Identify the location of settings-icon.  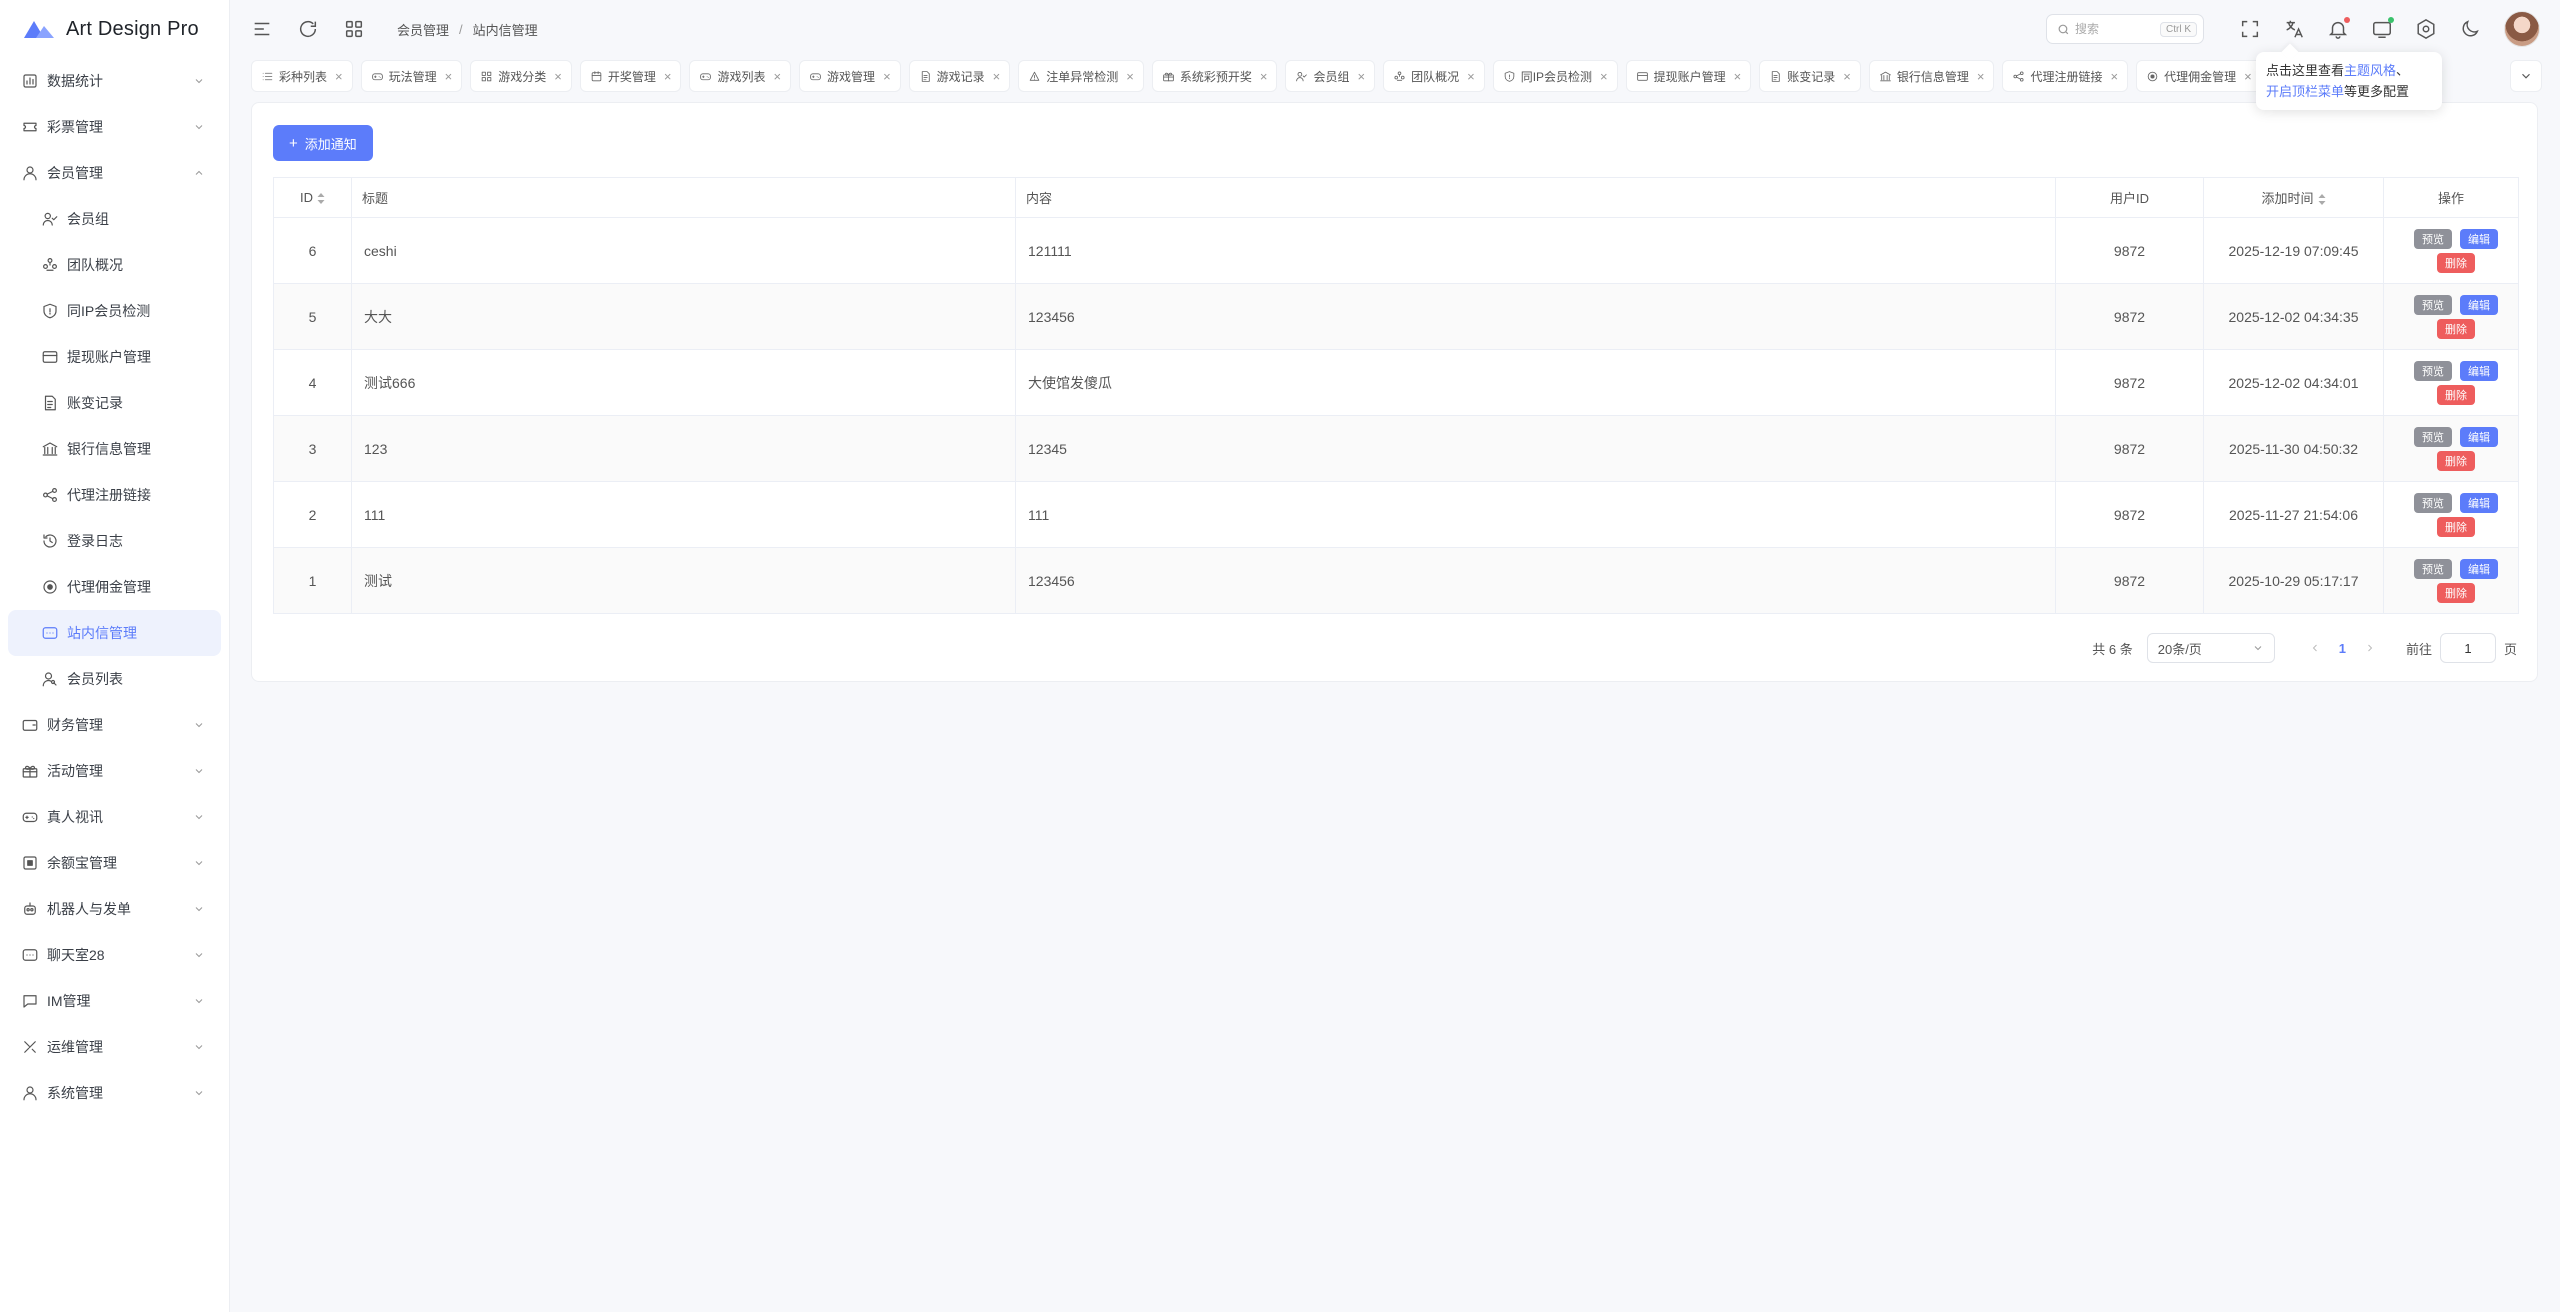
(2426, 29).